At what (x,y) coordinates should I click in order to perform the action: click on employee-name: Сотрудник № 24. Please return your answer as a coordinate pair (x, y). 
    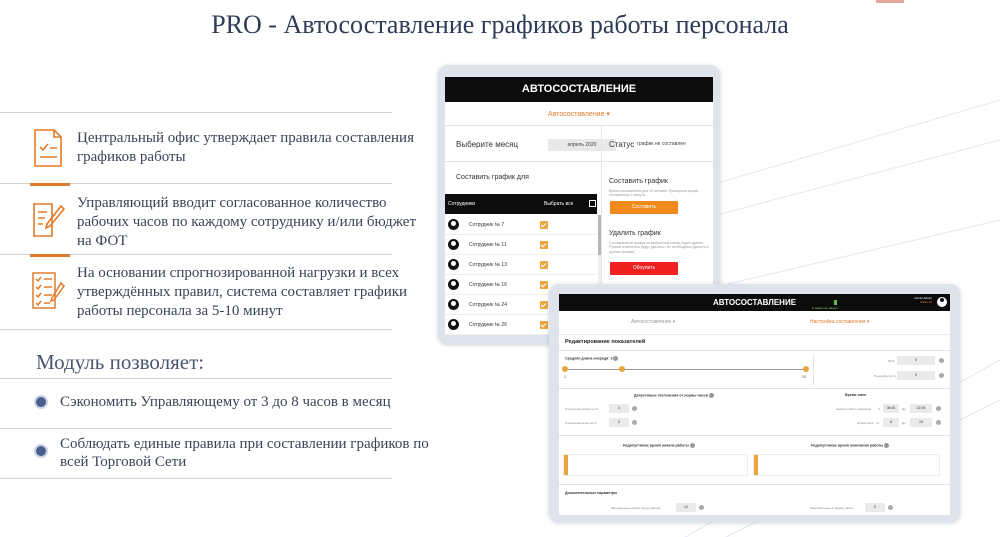
    Looking at the image, I should click on (488, 305).